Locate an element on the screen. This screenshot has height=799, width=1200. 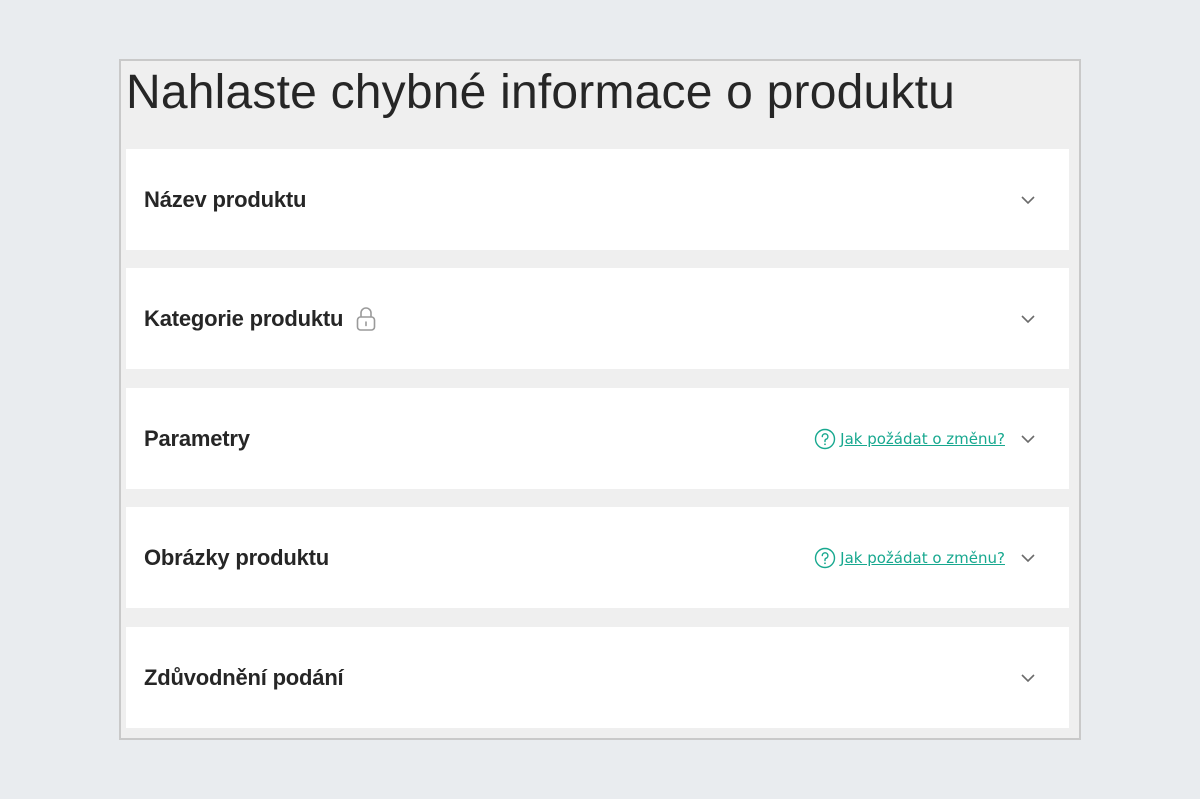
section-submission-reason: Zdůvodnění podání is located at coordinates (597, 677).